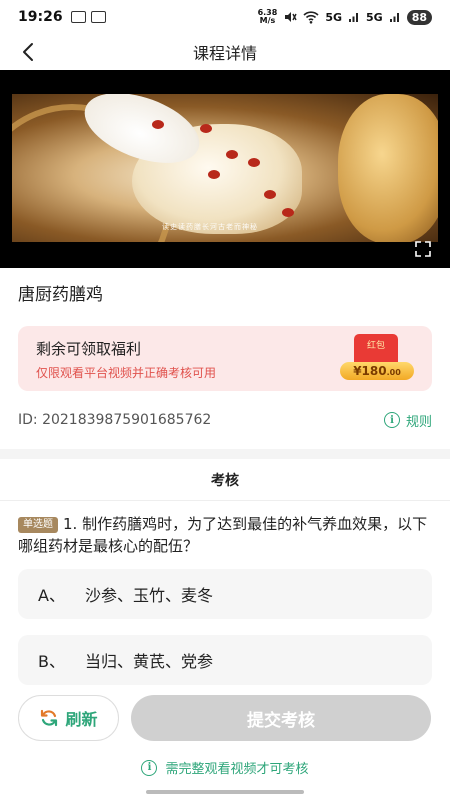 This screenshot has width=450, height=800. What do you see at coordinates (225, 594) in the screenshot?
I see `option-a: A、 沙参、玉竹、麦冬` at bounding box center [225, 594].